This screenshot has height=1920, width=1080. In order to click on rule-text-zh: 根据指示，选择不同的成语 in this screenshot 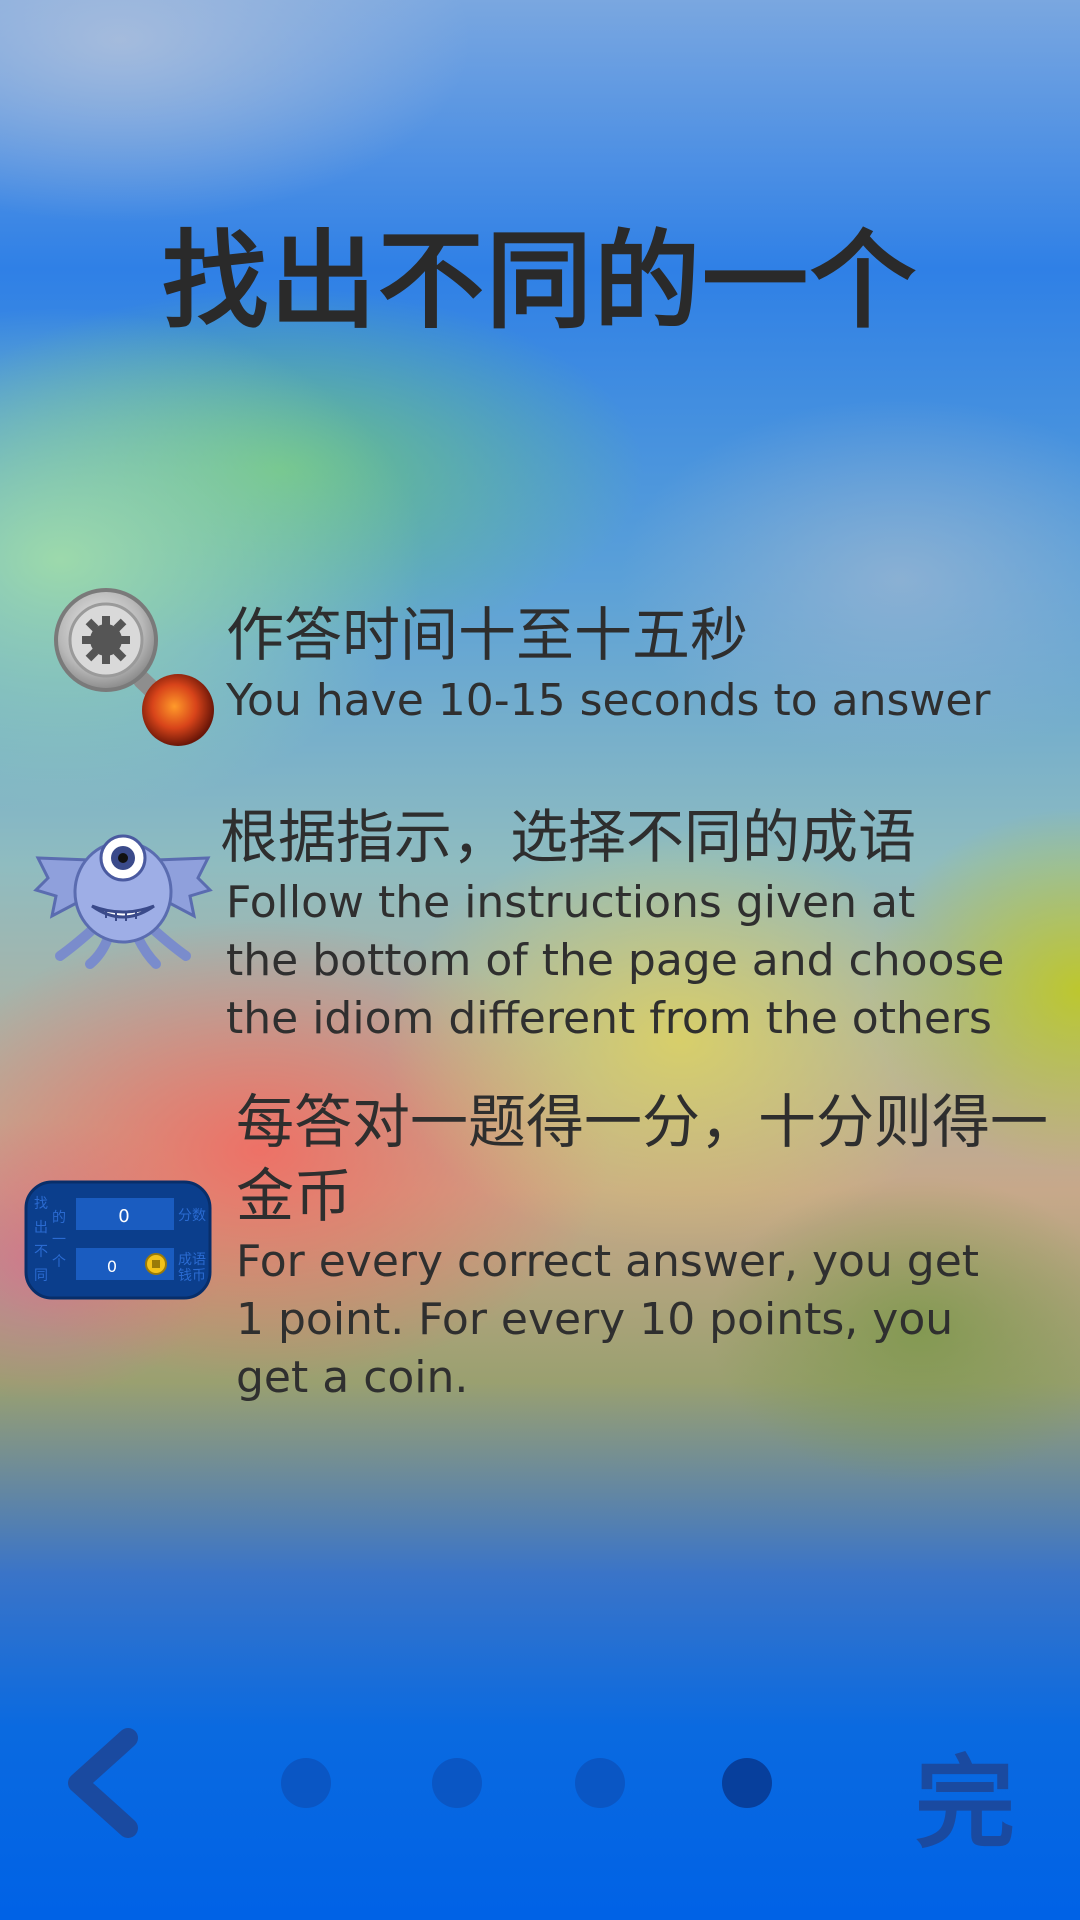, I will do `click(568, 837)`.